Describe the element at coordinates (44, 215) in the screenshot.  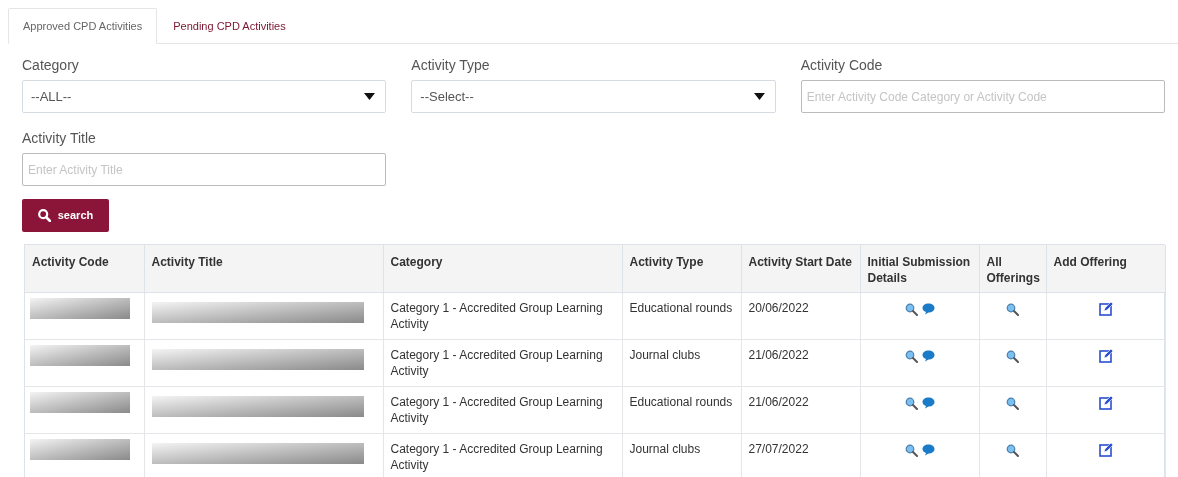
I see `search-icon` at that location.